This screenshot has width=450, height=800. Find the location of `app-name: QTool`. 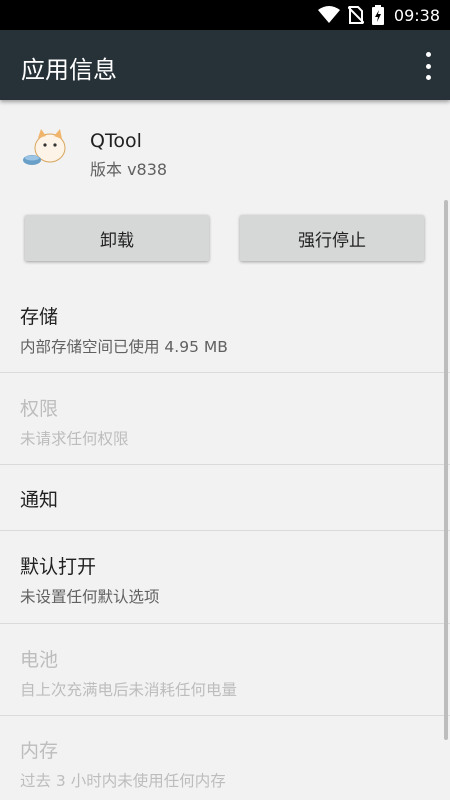

app-name: QTool is located at coordinates (116, 141).